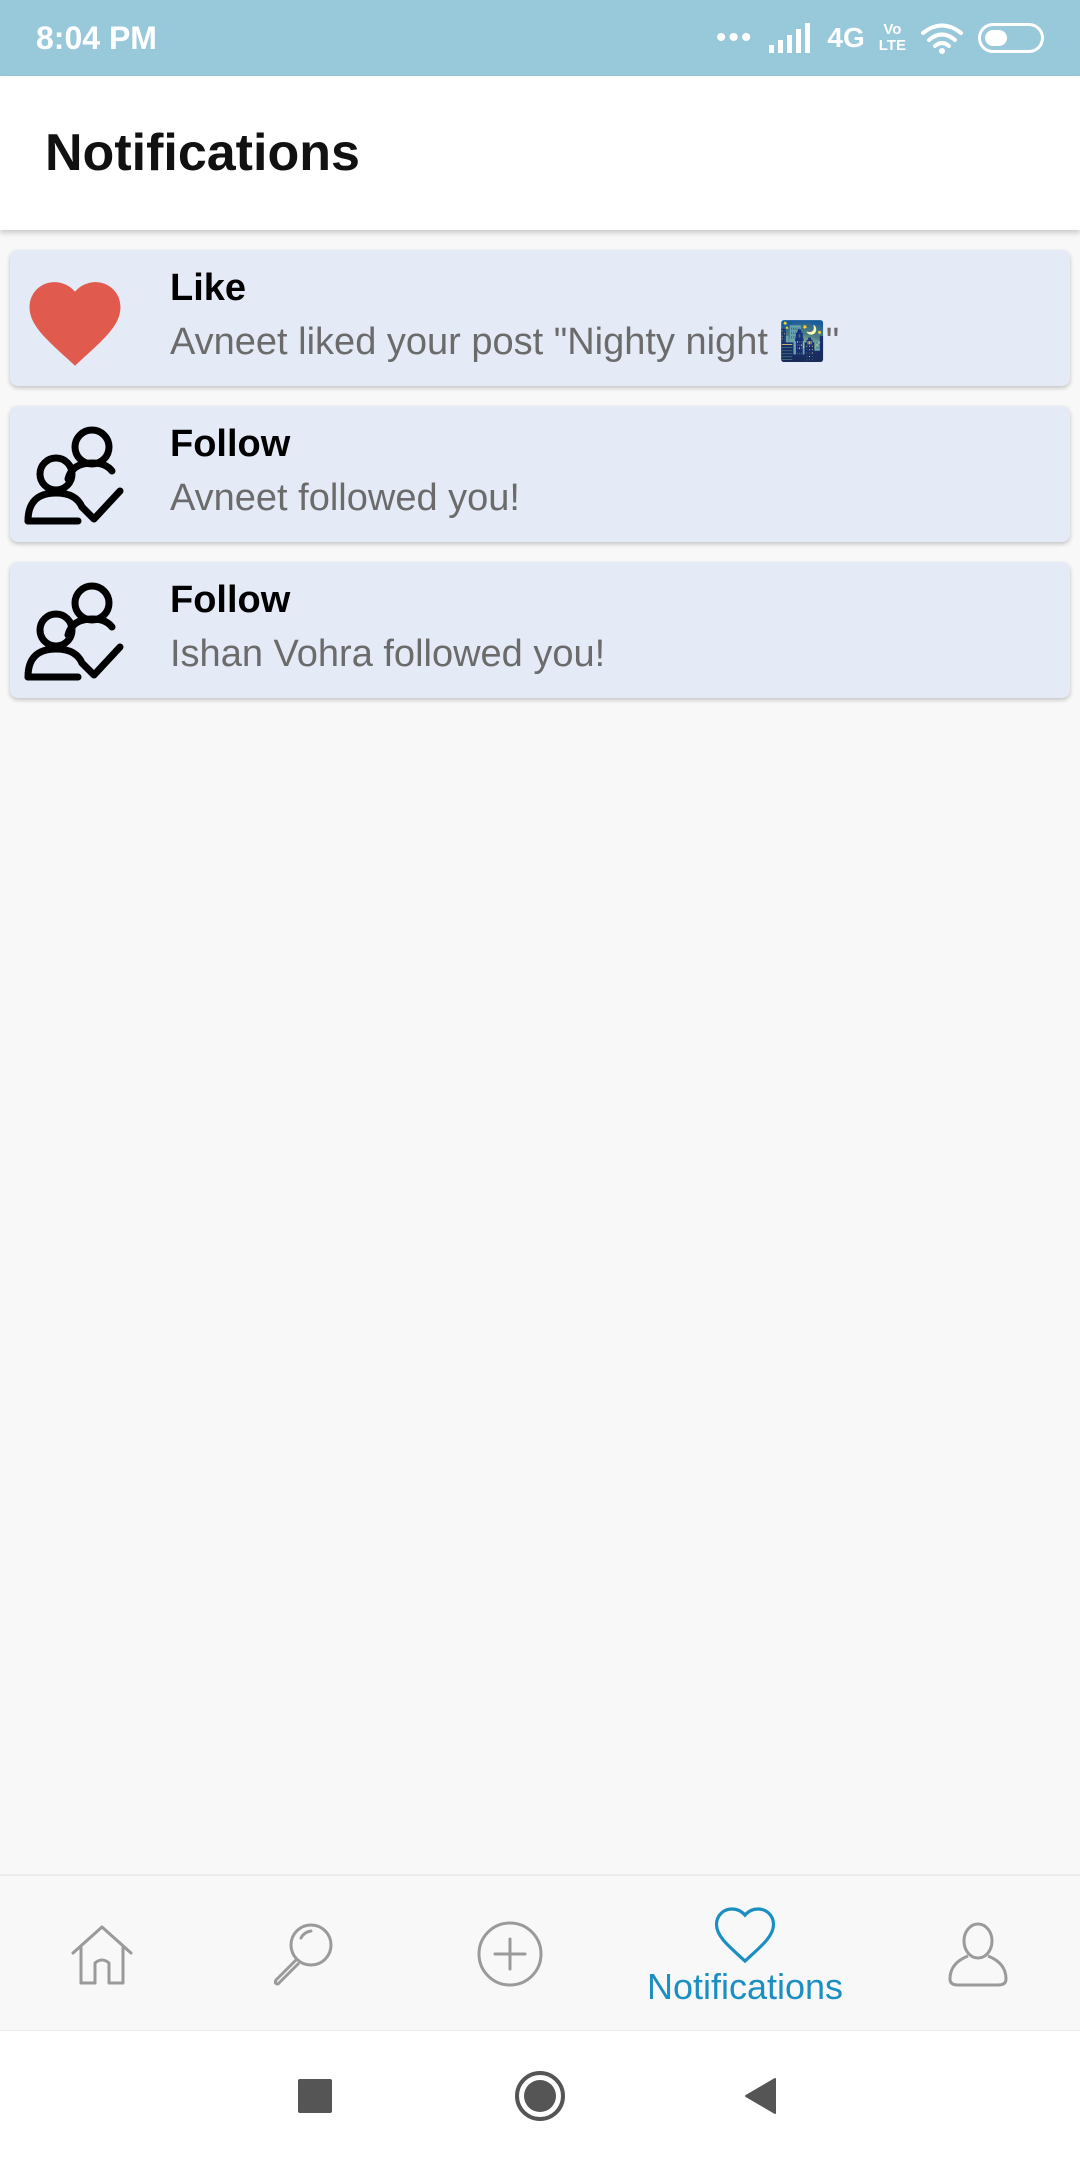 The height and width of the screenshot is (2160, 1080). What do you see at coordinates (202, 153) in the screenshot?
I see `page-title: Notifications` at bounding box center [202, 153].